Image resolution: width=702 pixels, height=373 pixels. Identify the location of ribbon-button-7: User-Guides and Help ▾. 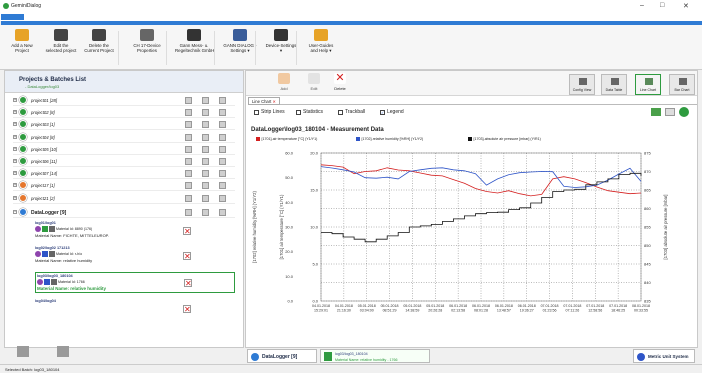
(321, 41).